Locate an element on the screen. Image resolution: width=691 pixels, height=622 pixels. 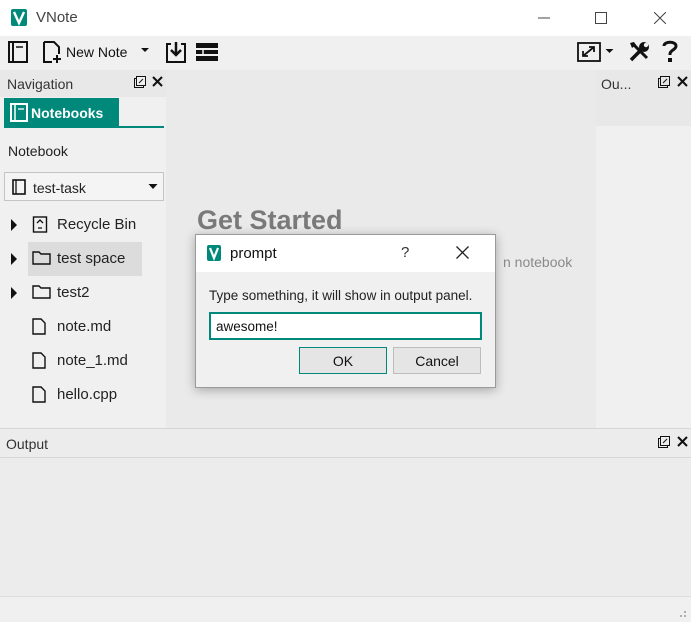
minimize-button is located at coordinates (544, 18).